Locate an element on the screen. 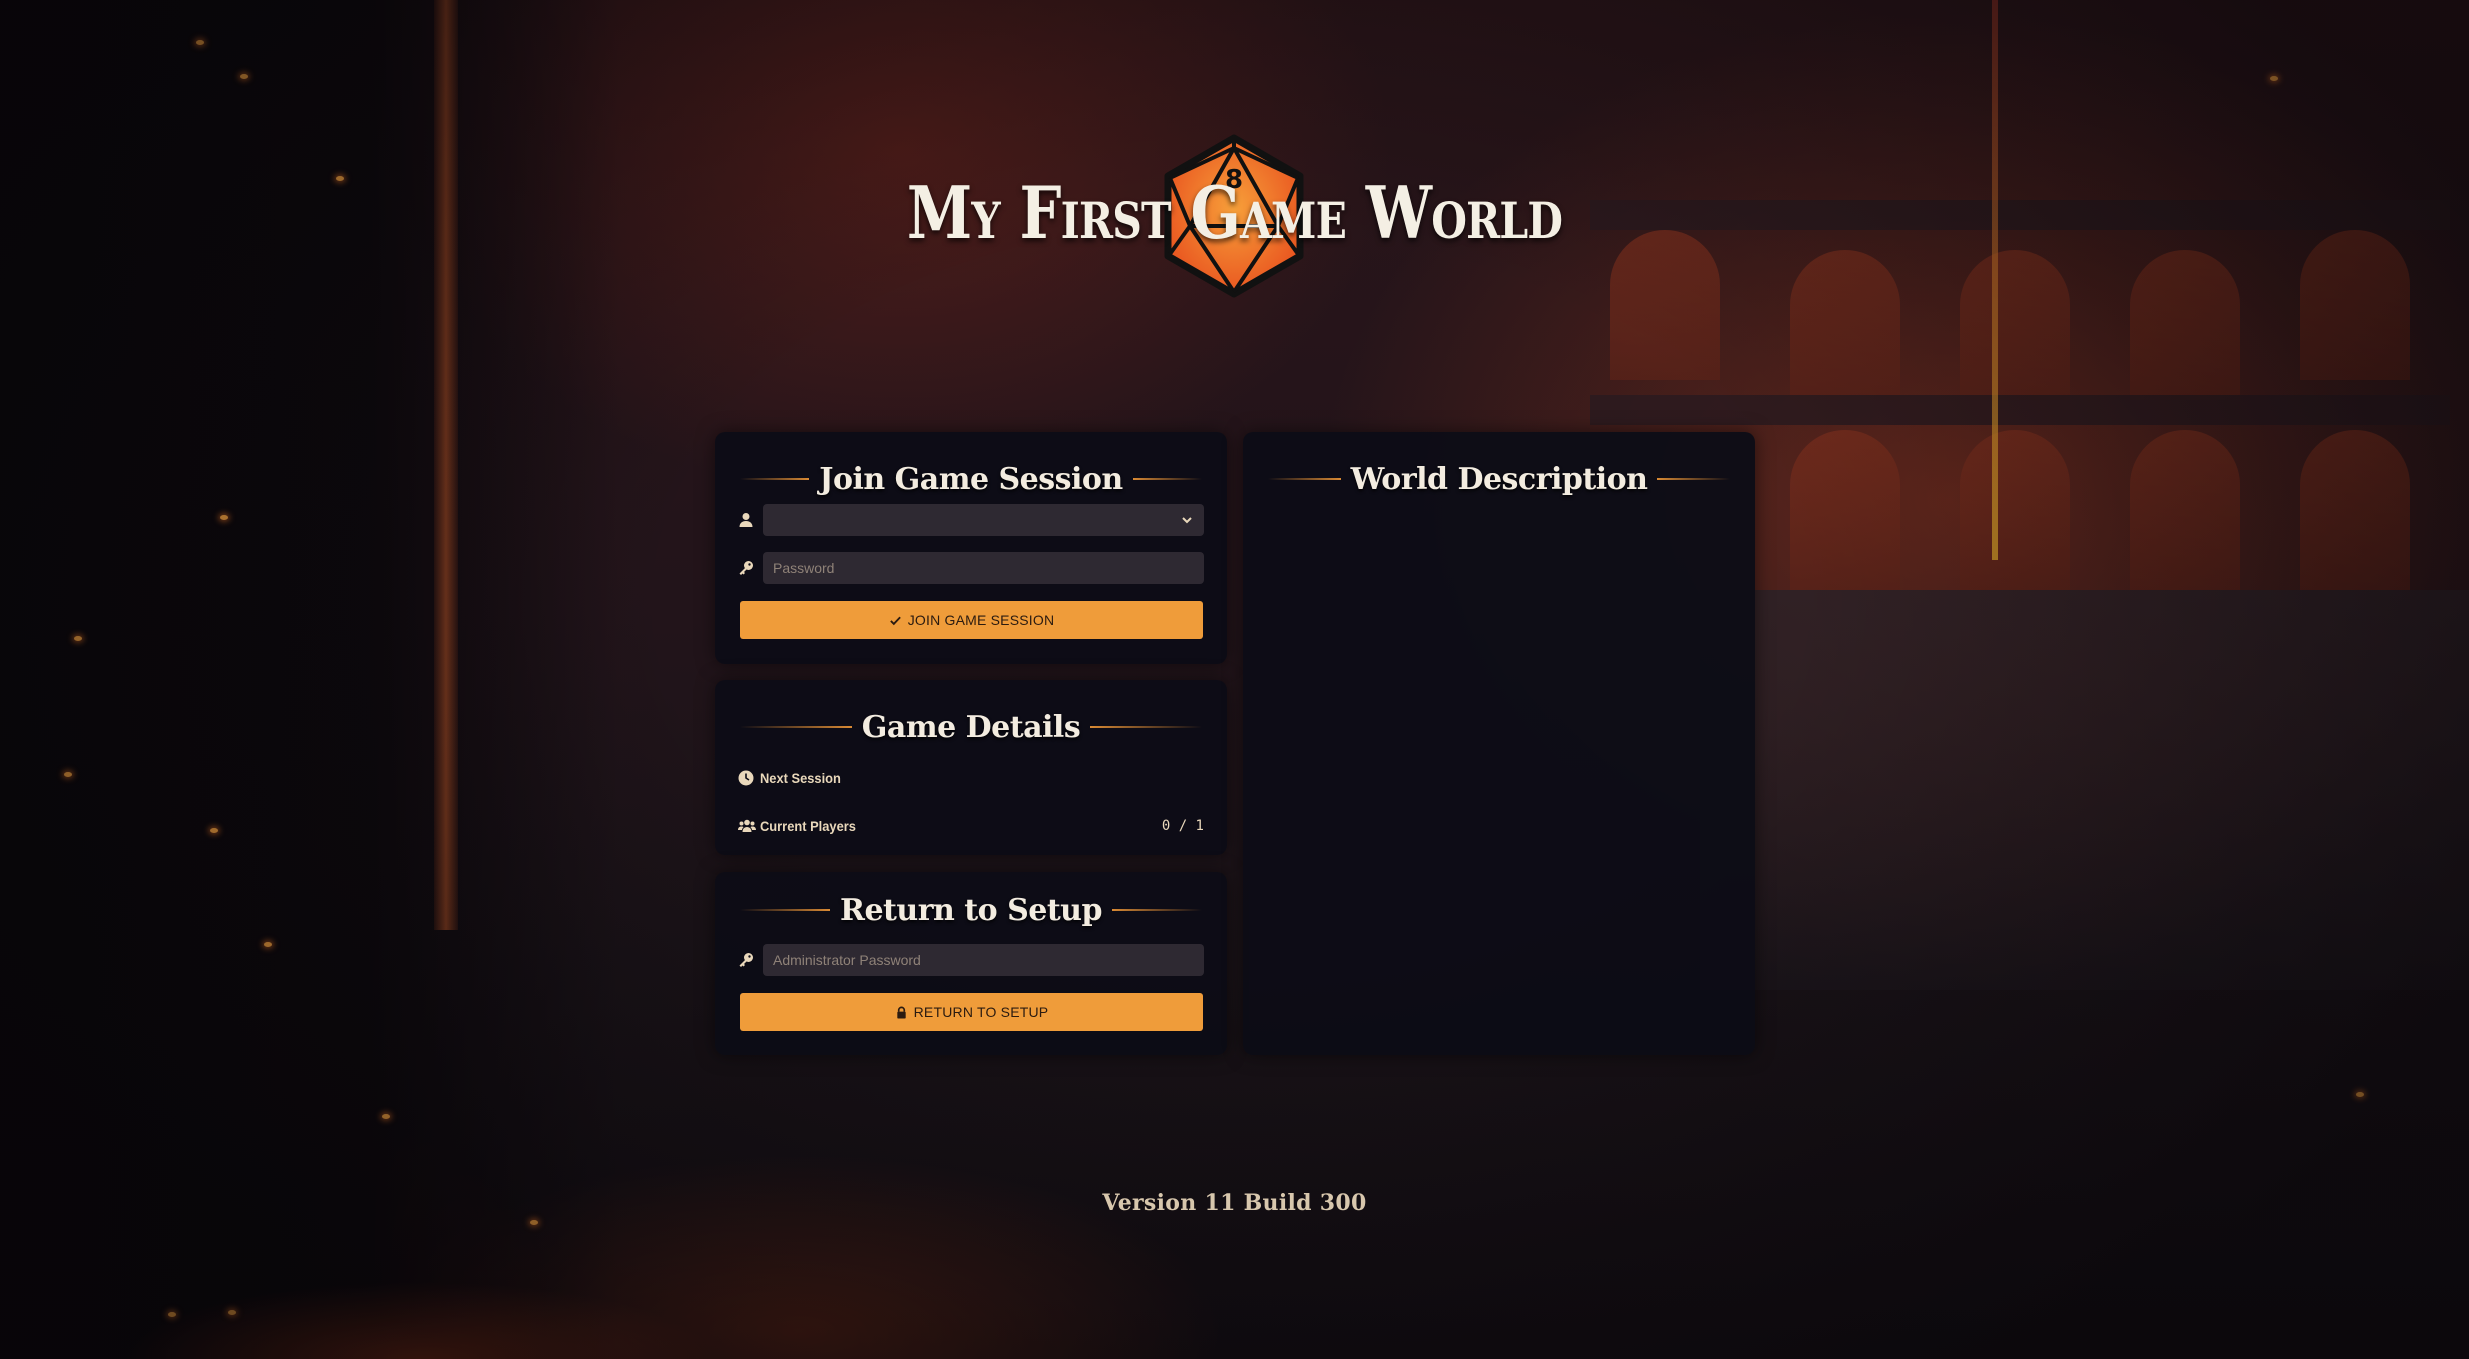 This screenshot has height=1359, width=2469. password-row is located at coordinates (971, 568).